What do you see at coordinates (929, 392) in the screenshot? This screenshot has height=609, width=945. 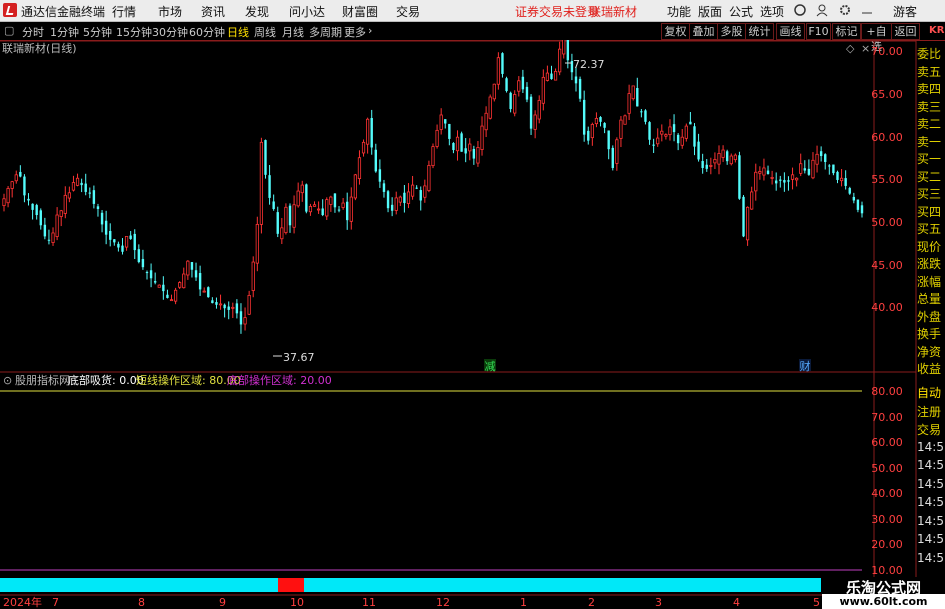 I see `trade-action-label: 自动` at bounding box center [929, 392].